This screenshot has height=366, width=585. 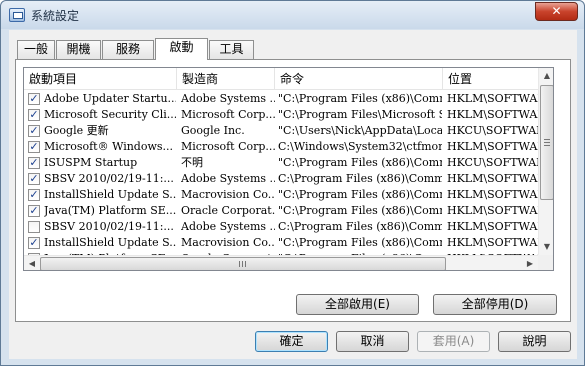 I want to click on scroll-right-icon: ▶, so click(x=530, y=263).